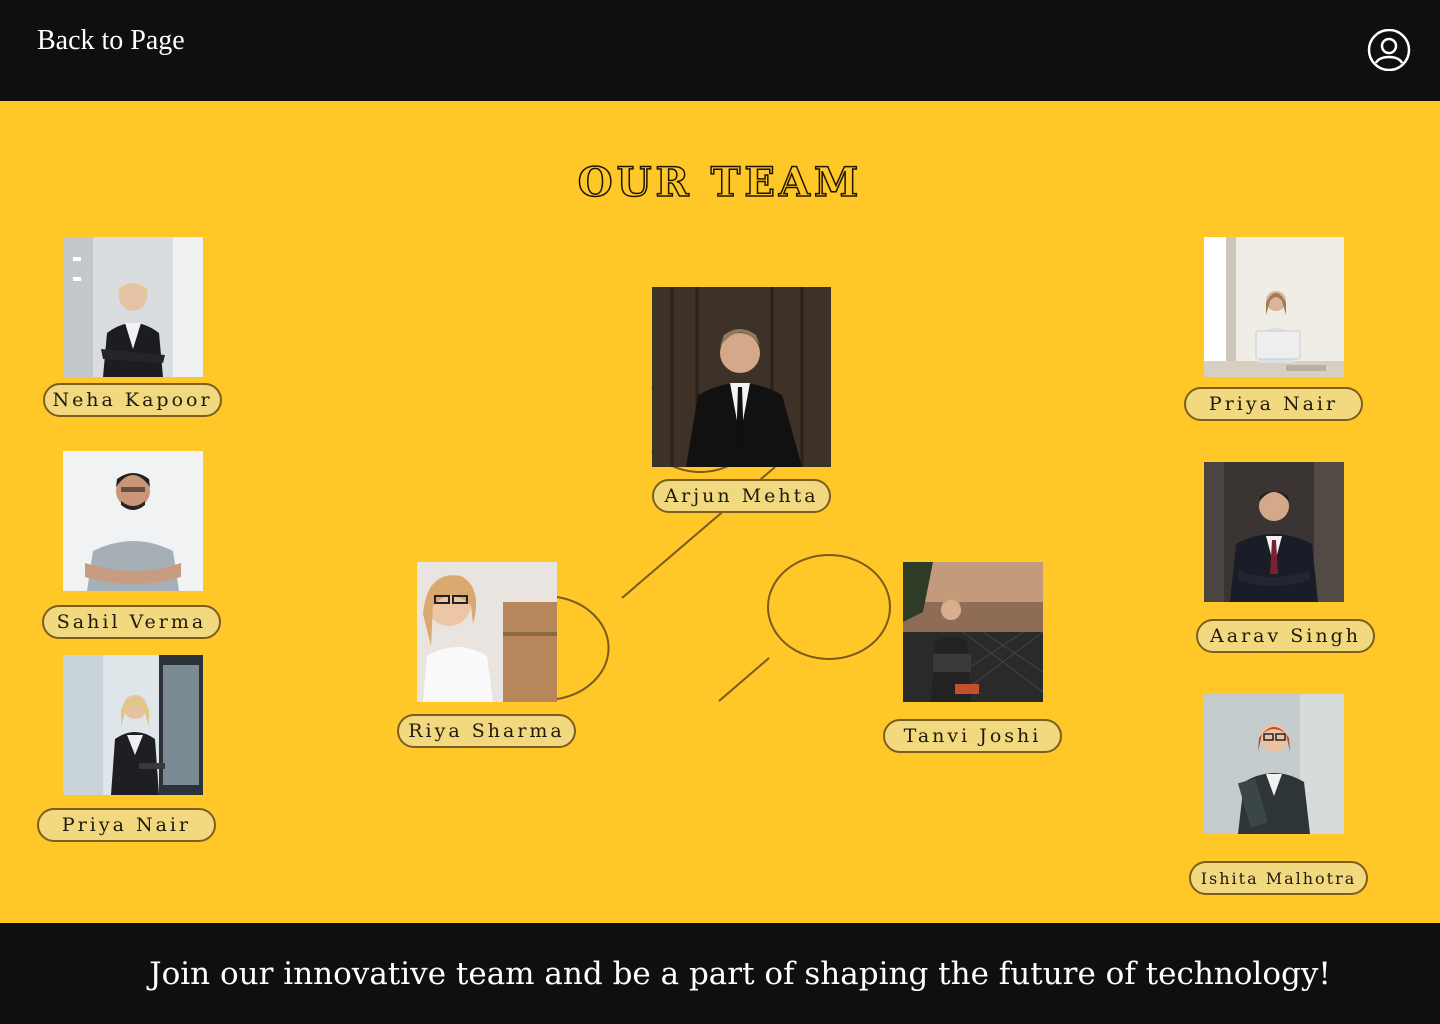  Describe the element at coordinates (972, 736) in the screenshot. I see `member-name-tanvi-joshi: Tanvi Joshi` at that location.